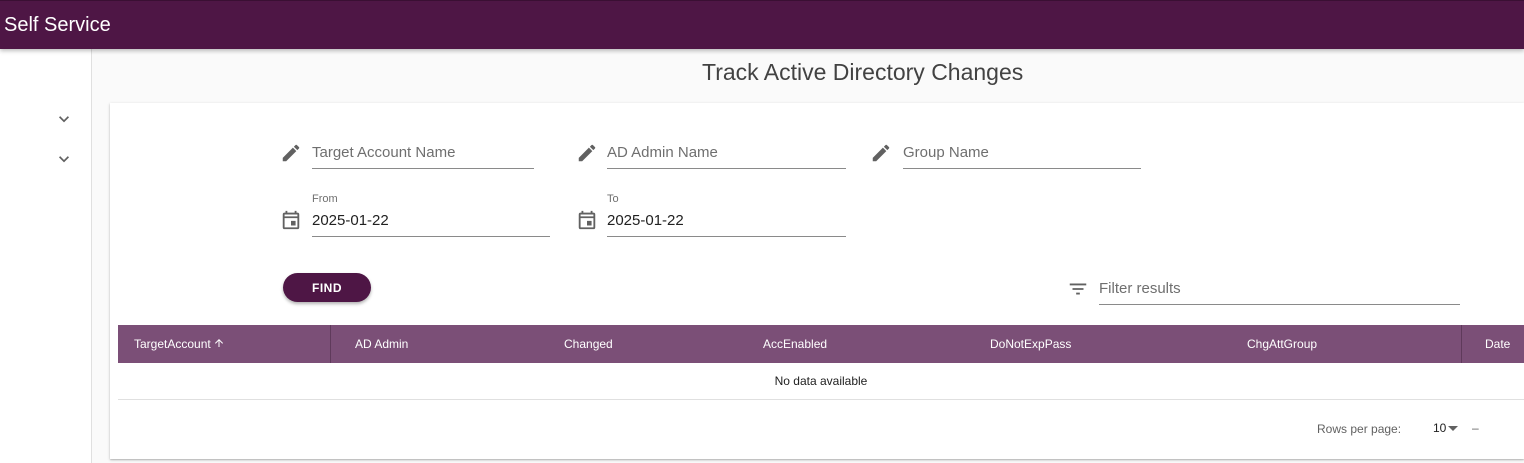 The height and width of the screenshot is (463, 1524). What do you see at coordinates (1497, 344) in the screenshot?
I see `column-header-date: Date` at bounding box center [1497, 344].